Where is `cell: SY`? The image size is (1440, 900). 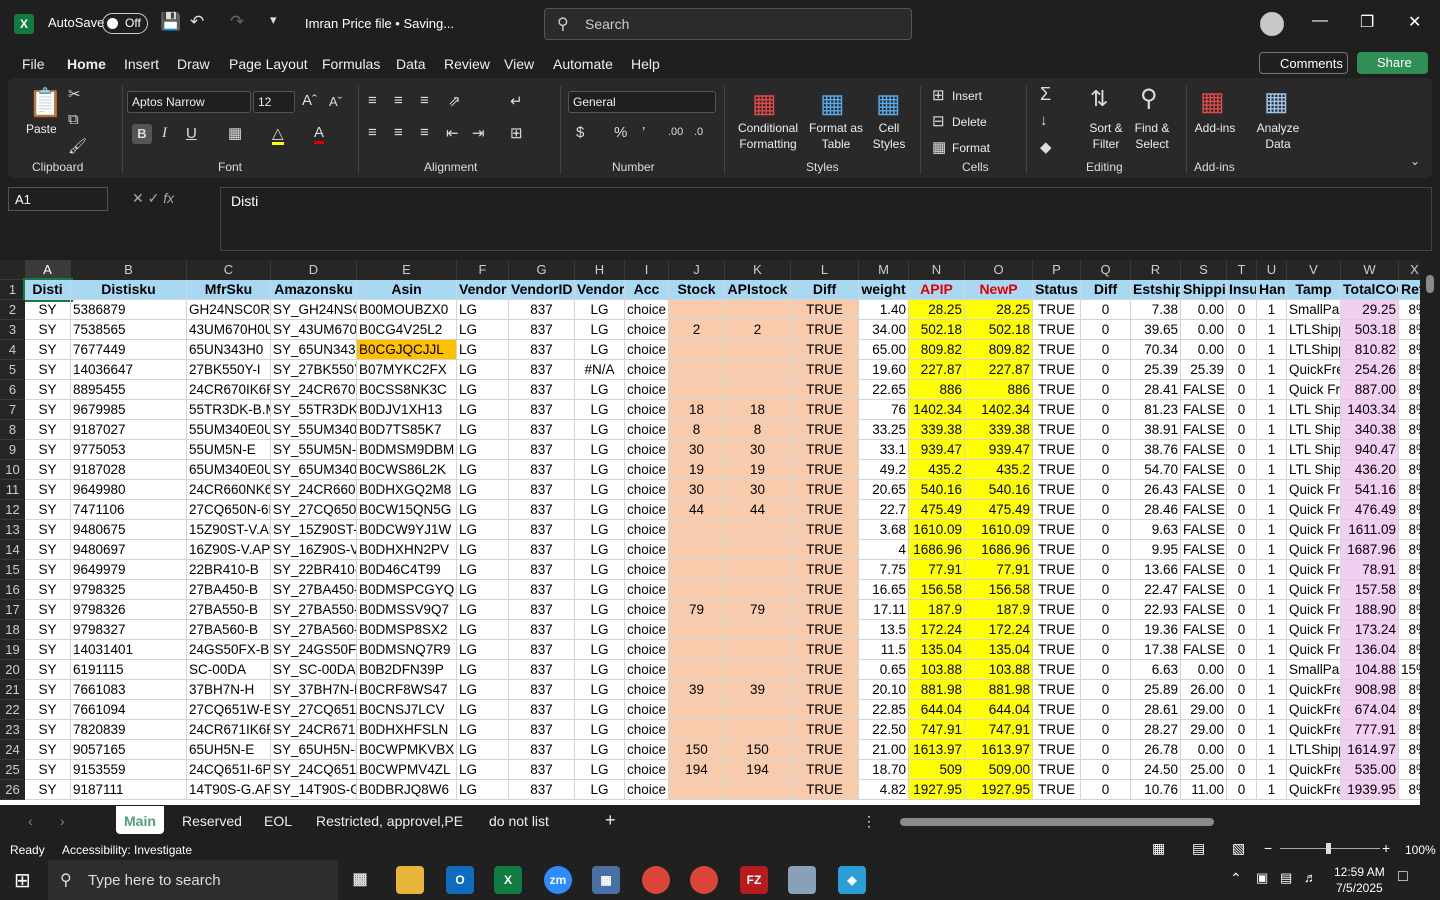 cell: SY is located at coordinates (48, 690).